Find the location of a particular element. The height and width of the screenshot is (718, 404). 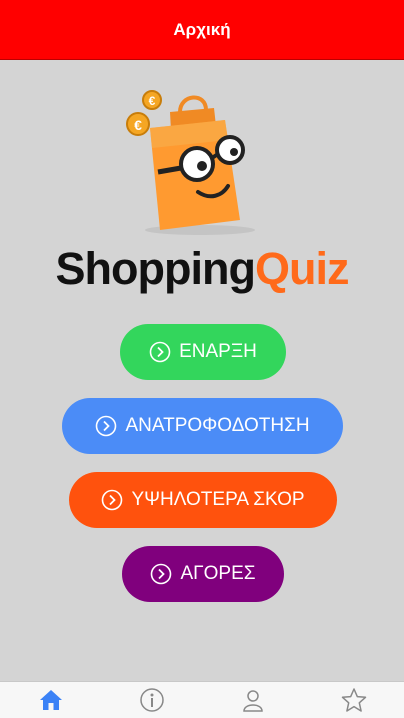

high-scores-button-label: ΥΨΗΛΟΤΕΡΑ ΣΚΟΡ is located at coordinates (218, 499).